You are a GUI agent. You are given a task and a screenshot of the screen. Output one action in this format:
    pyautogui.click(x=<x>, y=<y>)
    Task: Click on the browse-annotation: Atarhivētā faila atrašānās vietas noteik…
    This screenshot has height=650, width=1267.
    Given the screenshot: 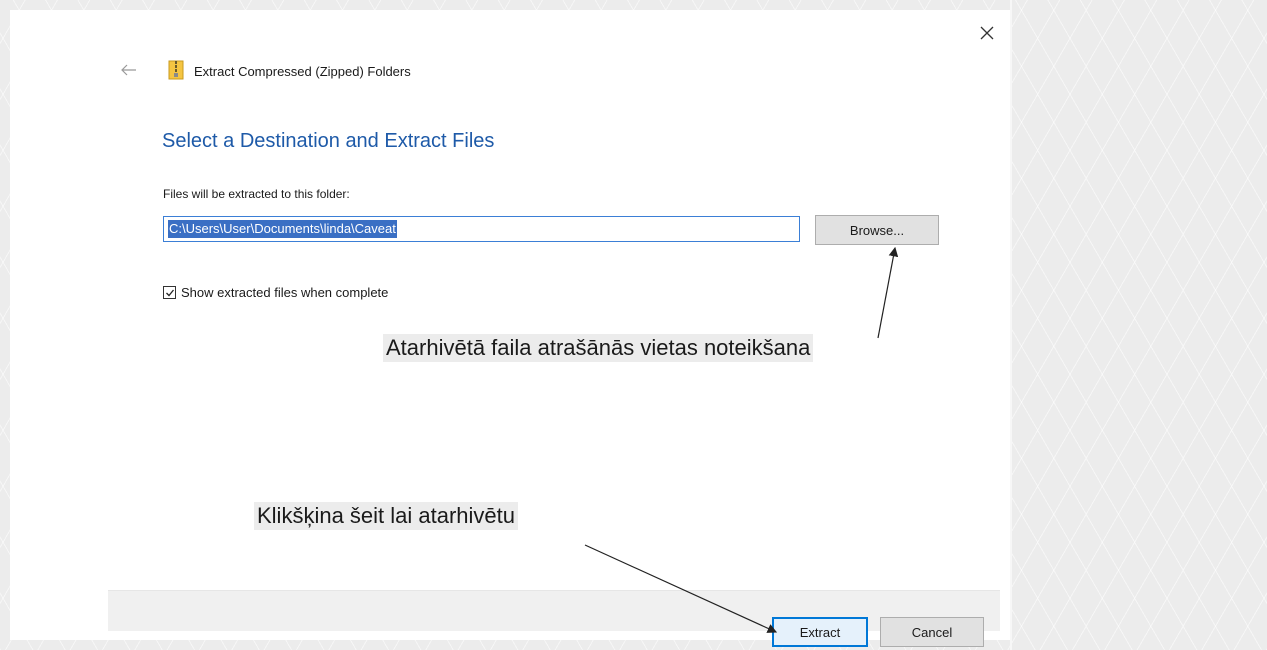 What is the action you would take?
    pyautogui.click(x=598, y=348)
    